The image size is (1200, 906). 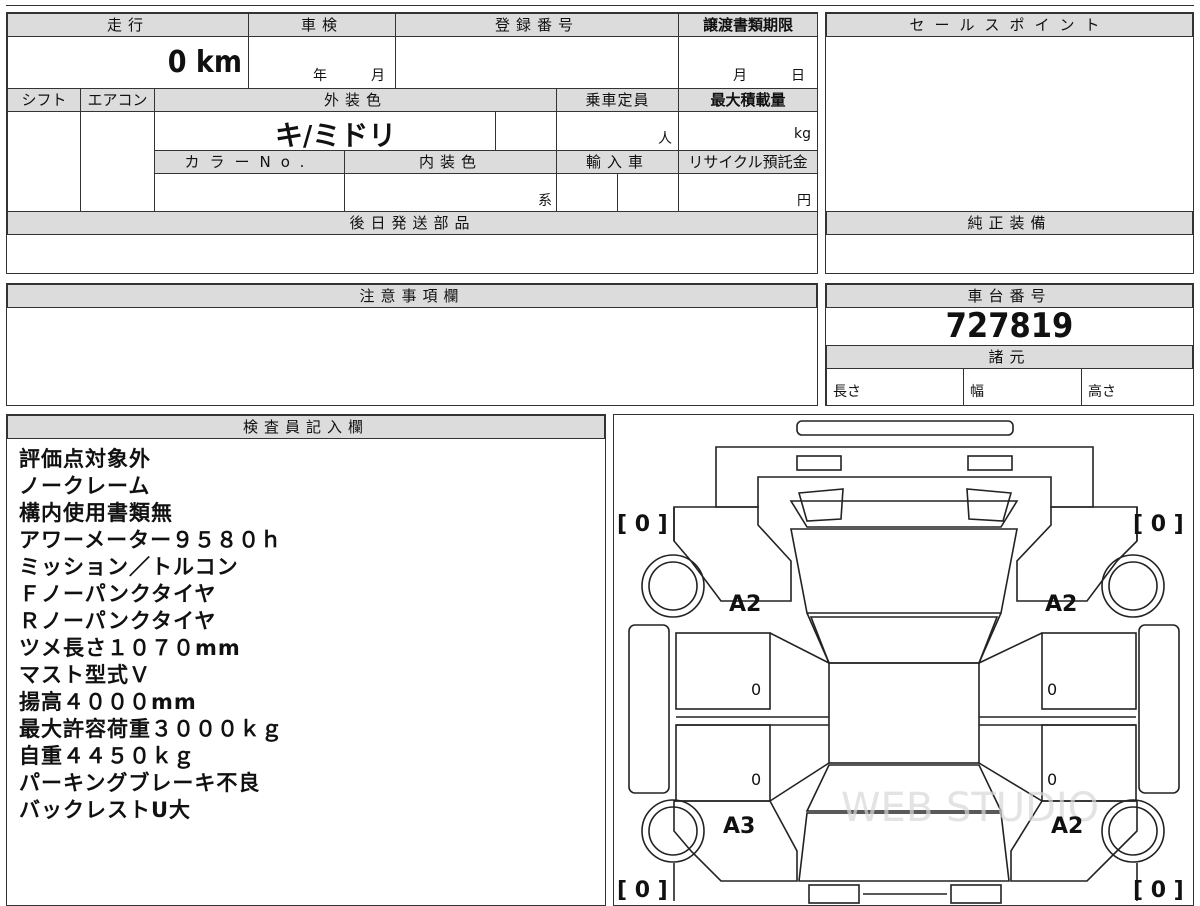 I want to click on tire-rear-left, so click(x=673, y=831).